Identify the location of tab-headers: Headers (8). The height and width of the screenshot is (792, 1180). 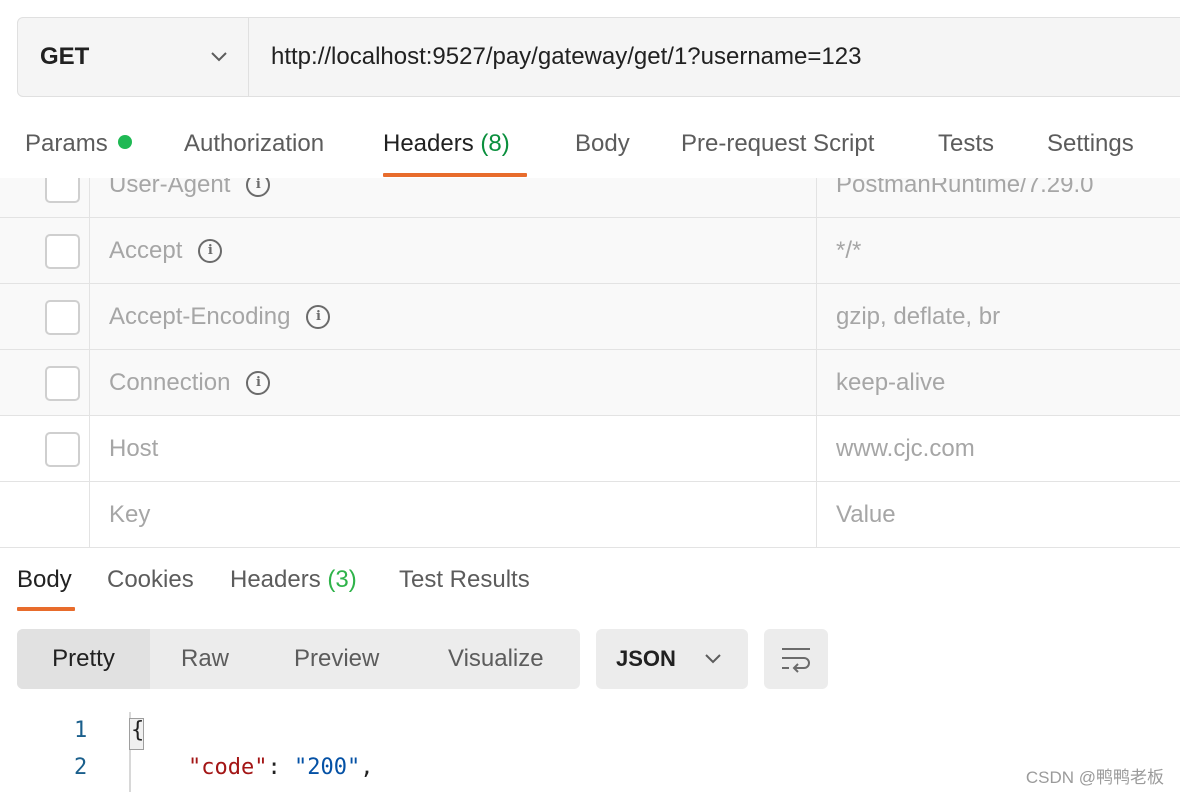
(446, 144).